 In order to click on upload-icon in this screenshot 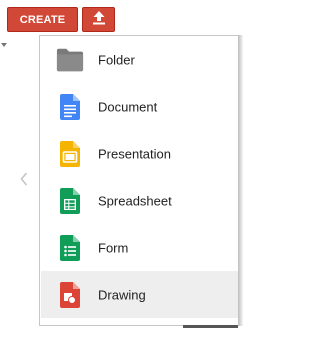, I will do `click(99, 20)`.